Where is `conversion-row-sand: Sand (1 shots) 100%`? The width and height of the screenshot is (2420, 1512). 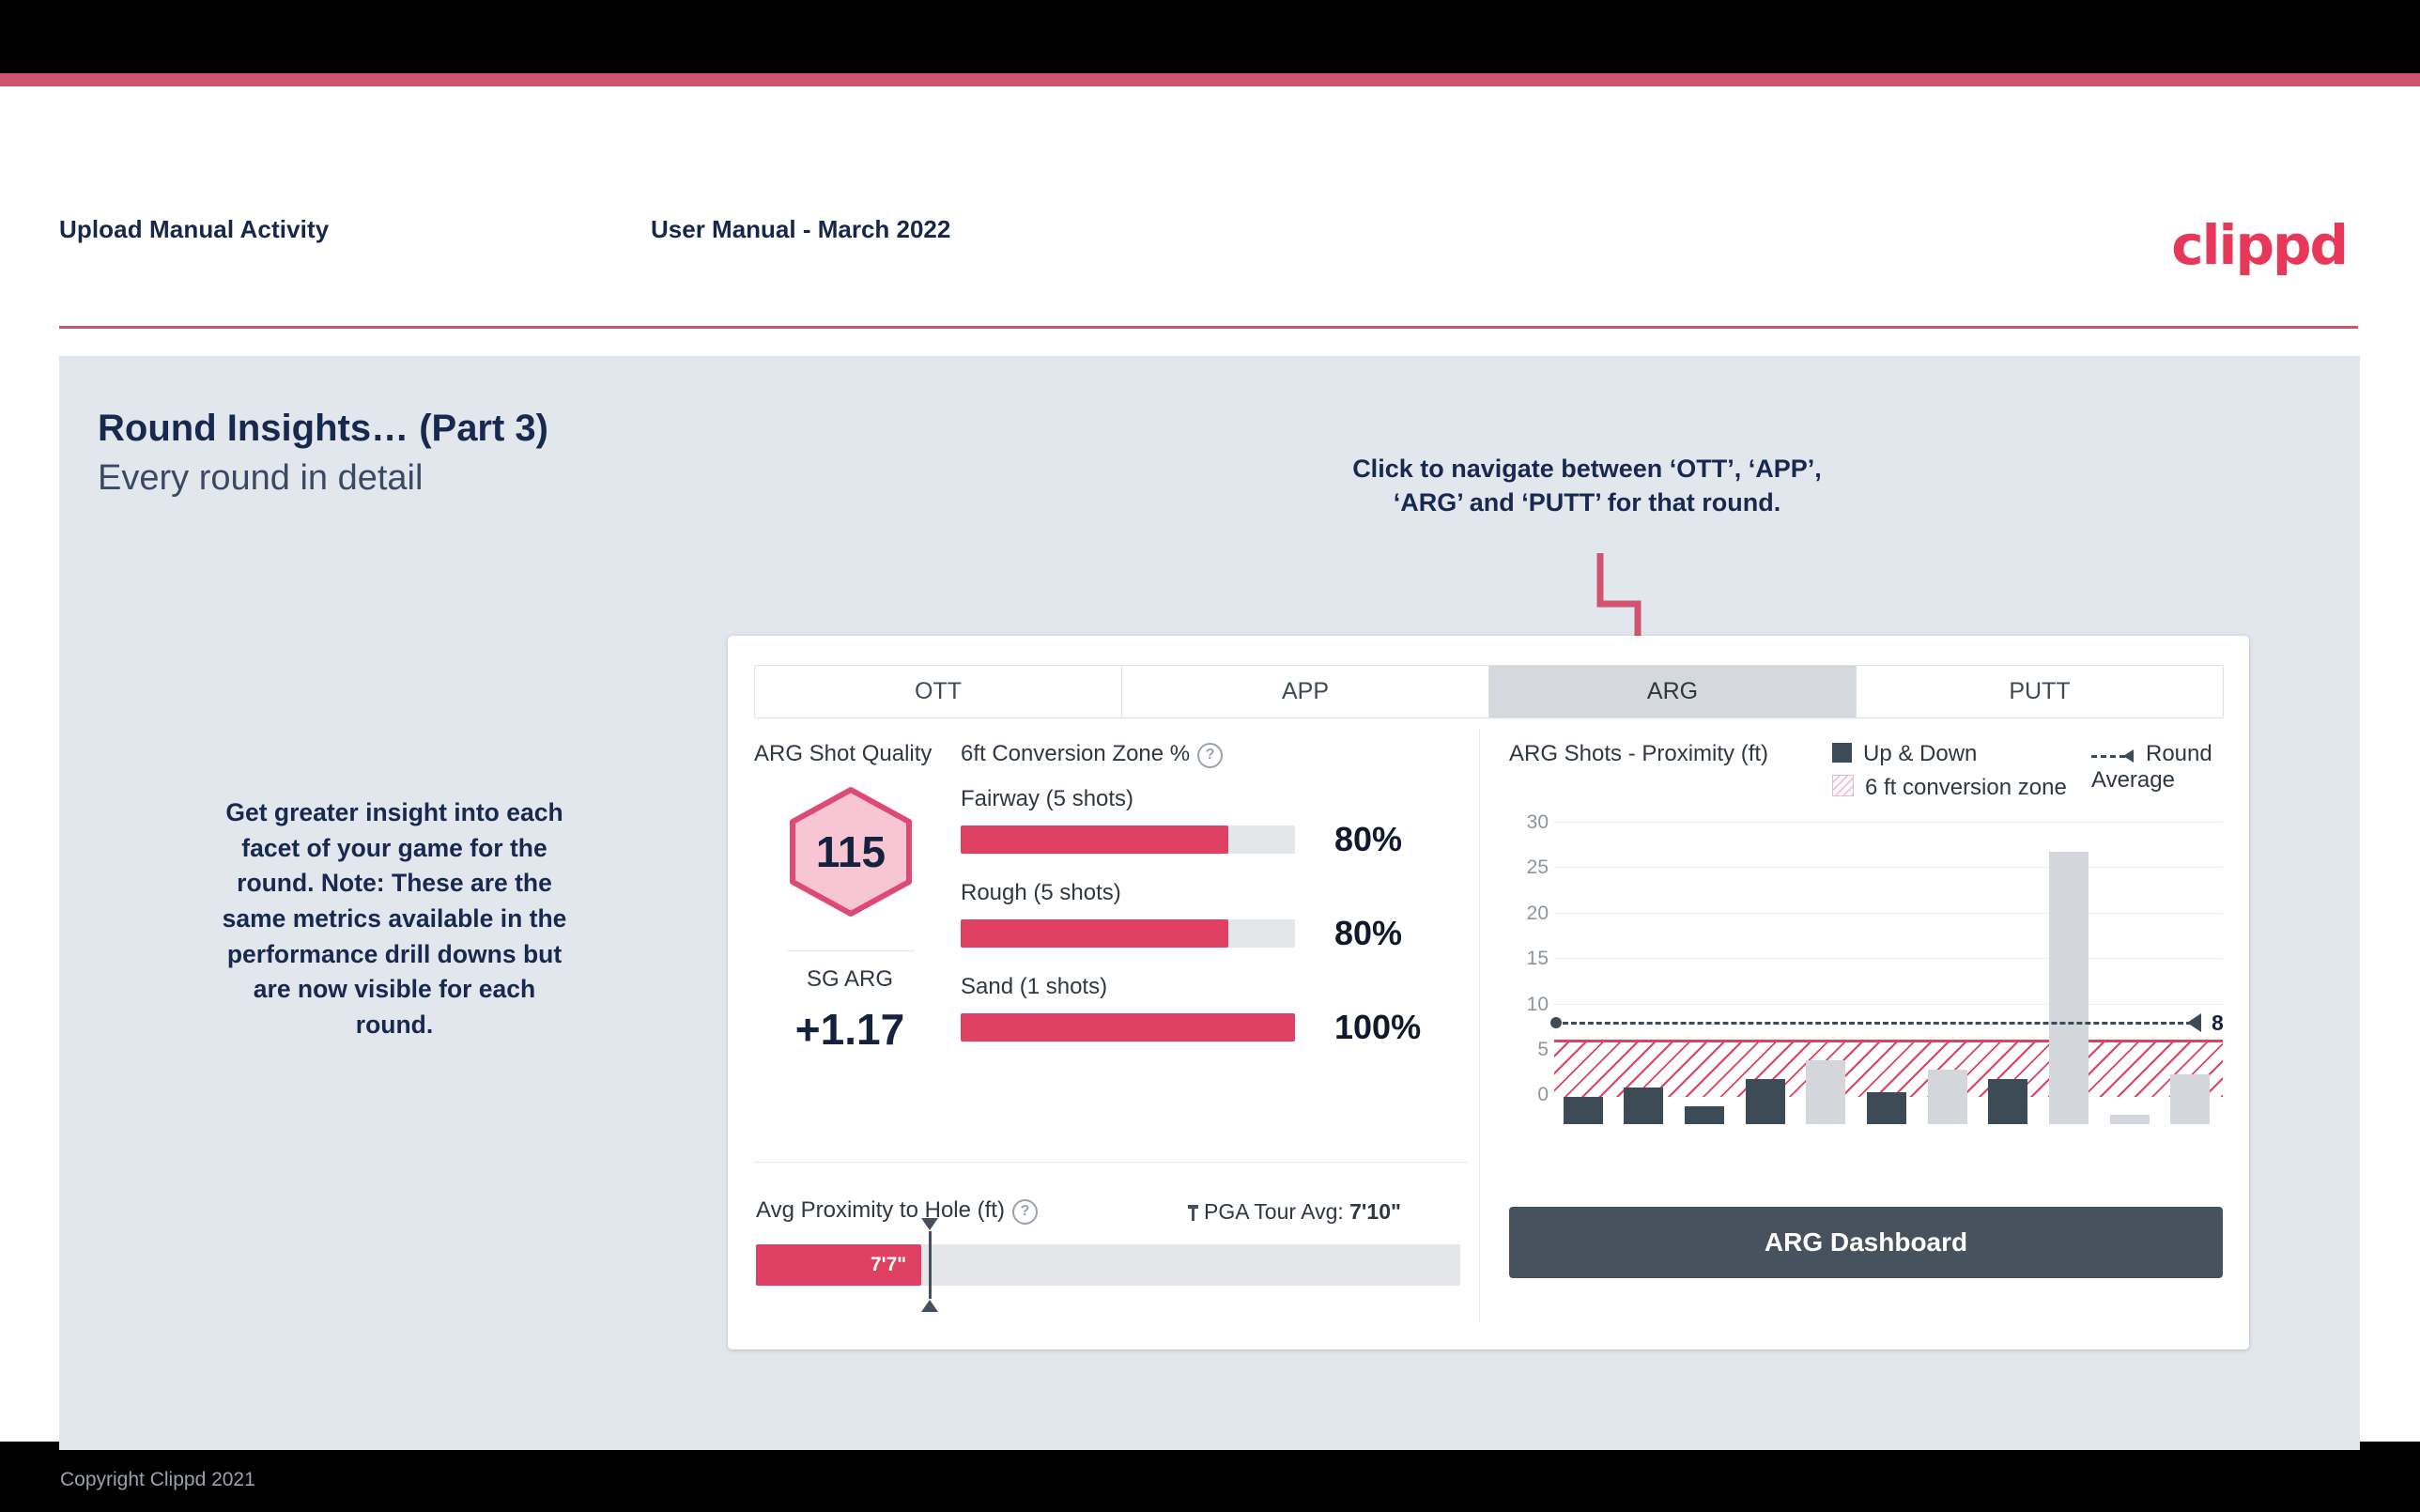 conversion-row-sand: Sand (1 shots) 100% is located at coordinates (1214, 1010).